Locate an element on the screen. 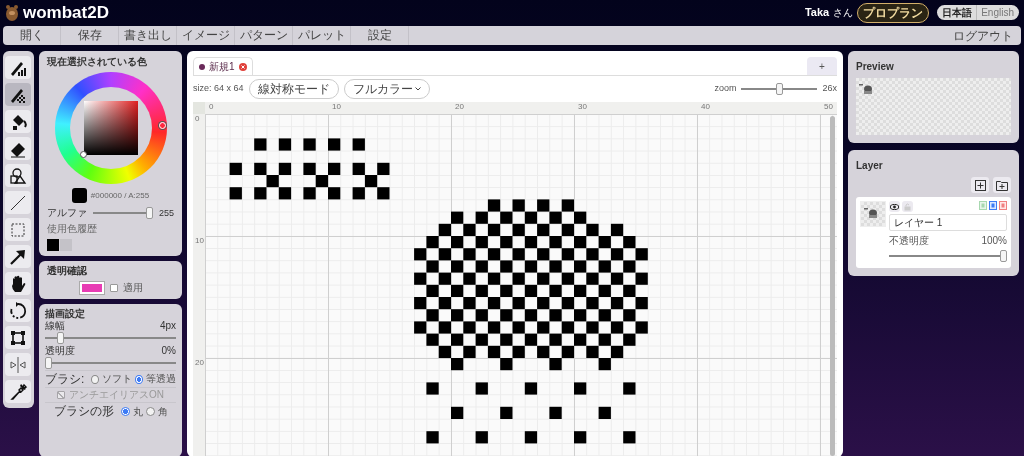 The height and width of the screenshot is (456, 1024). folder-plus-icon is located at coordinates (1002, 185).